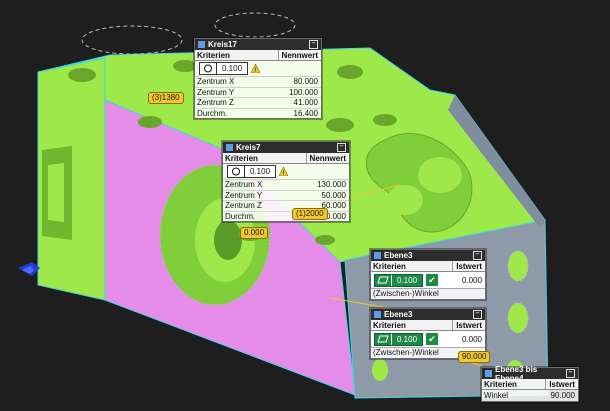 This screenshot has height=411, width=610. I want to click on data-row: Zentrum Z 41.000, so click(258, 103).